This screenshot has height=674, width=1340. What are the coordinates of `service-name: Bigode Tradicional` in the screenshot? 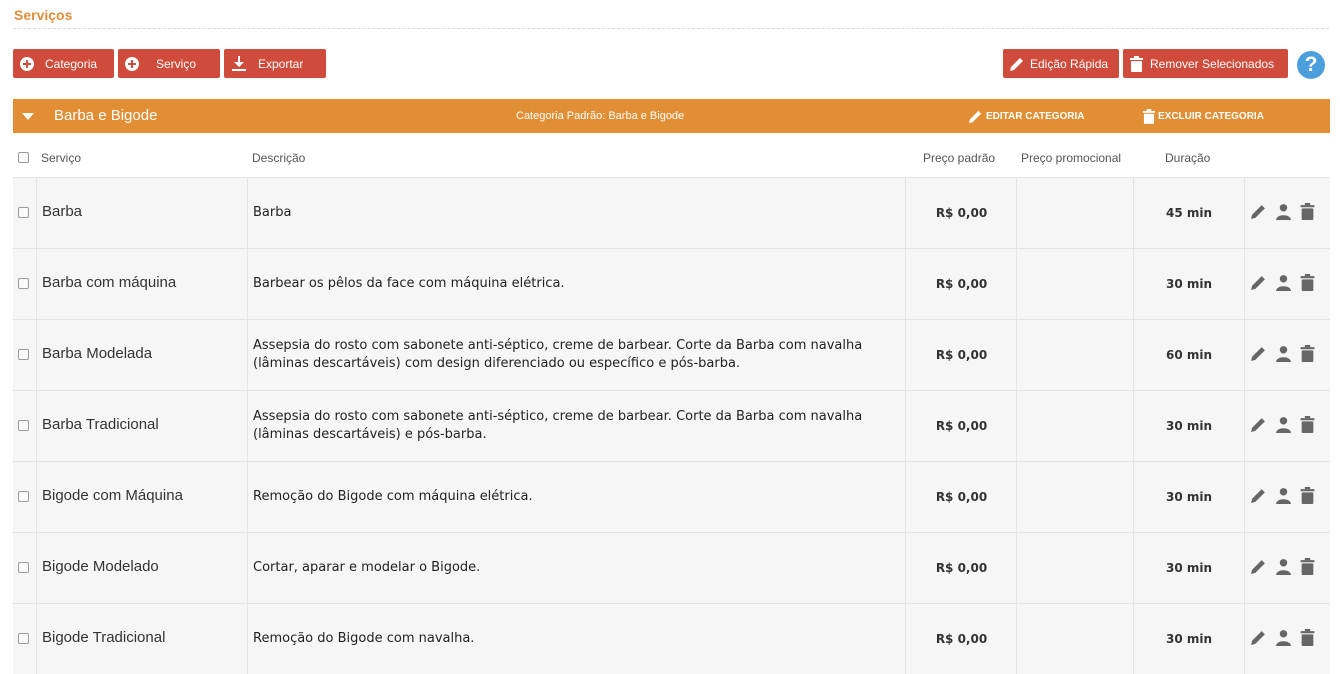 It's located at (103, 637).